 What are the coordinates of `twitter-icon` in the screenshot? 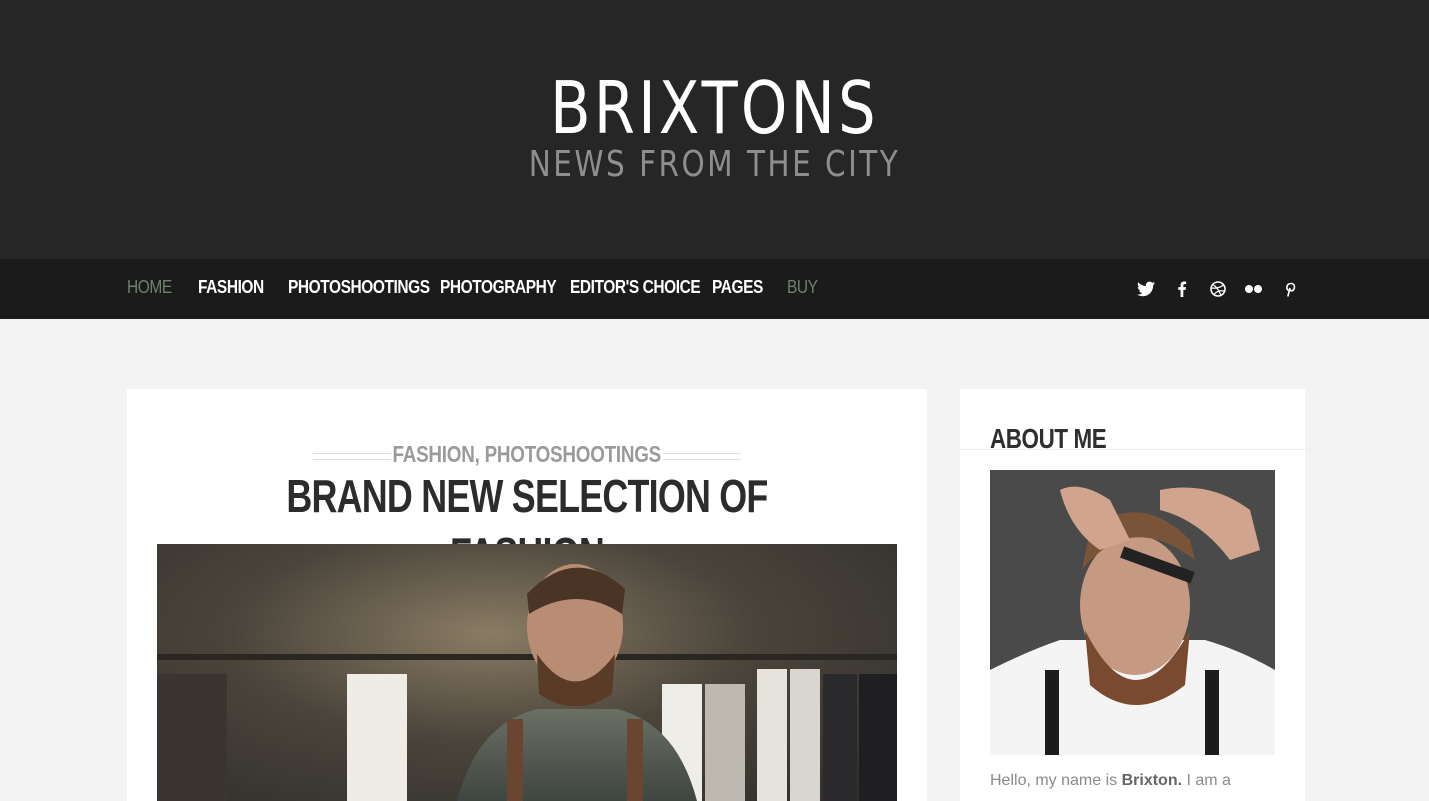 It's located at (1146, 289).